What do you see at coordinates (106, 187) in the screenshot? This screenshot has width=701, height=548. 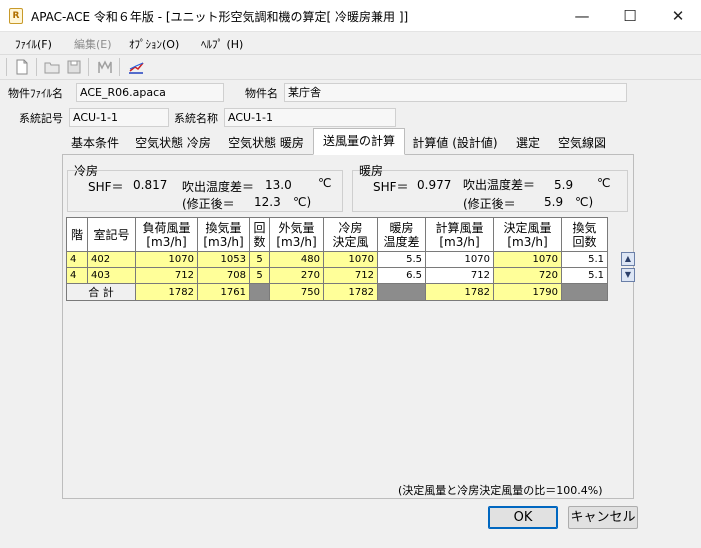 I see `cooling-shf-label: SHF＝` at bounding box center [106, 187].